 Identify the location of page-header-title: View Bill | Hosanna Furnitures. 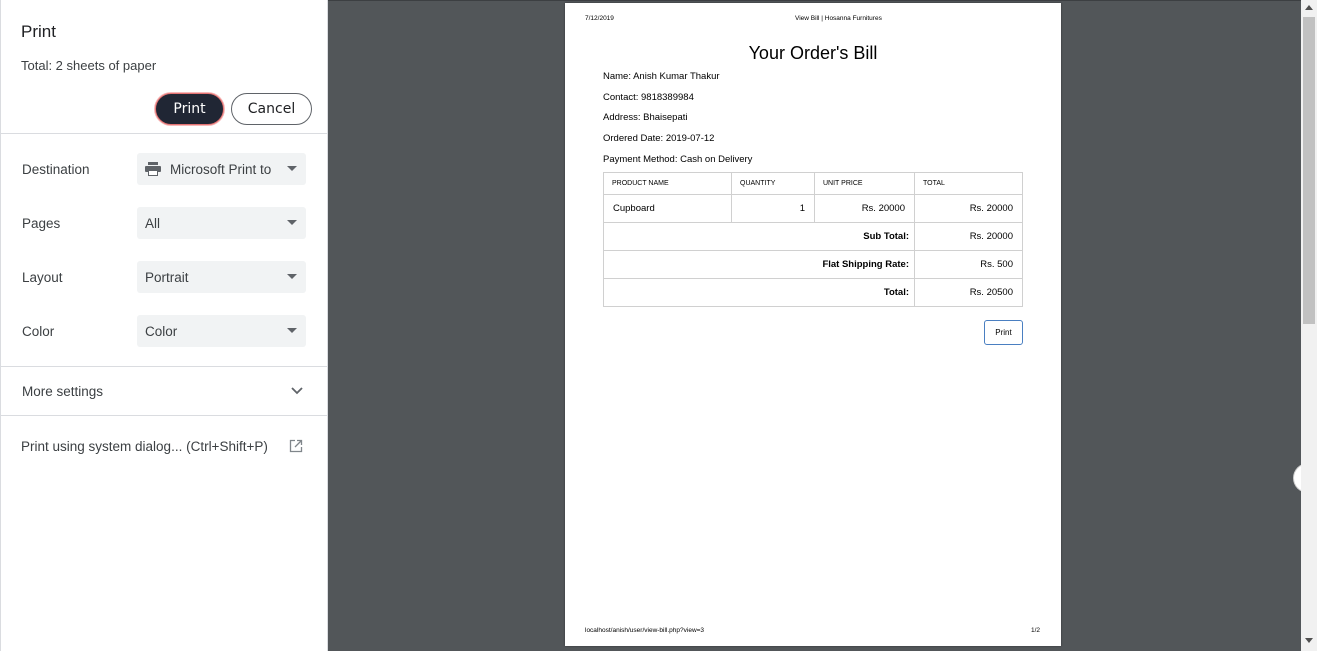
(838, 18).